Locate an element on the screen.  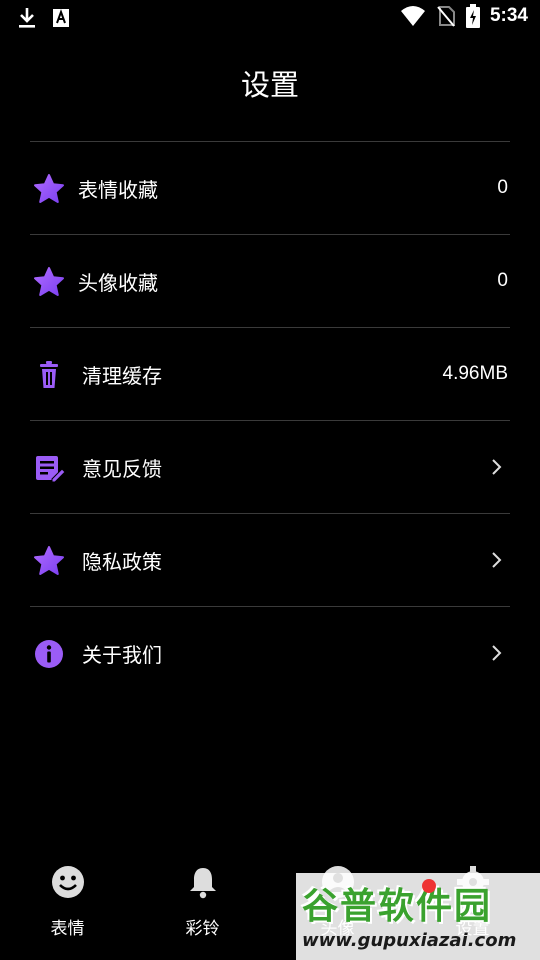
tab-label: 彩铃 is located at coordinates (202, 929).